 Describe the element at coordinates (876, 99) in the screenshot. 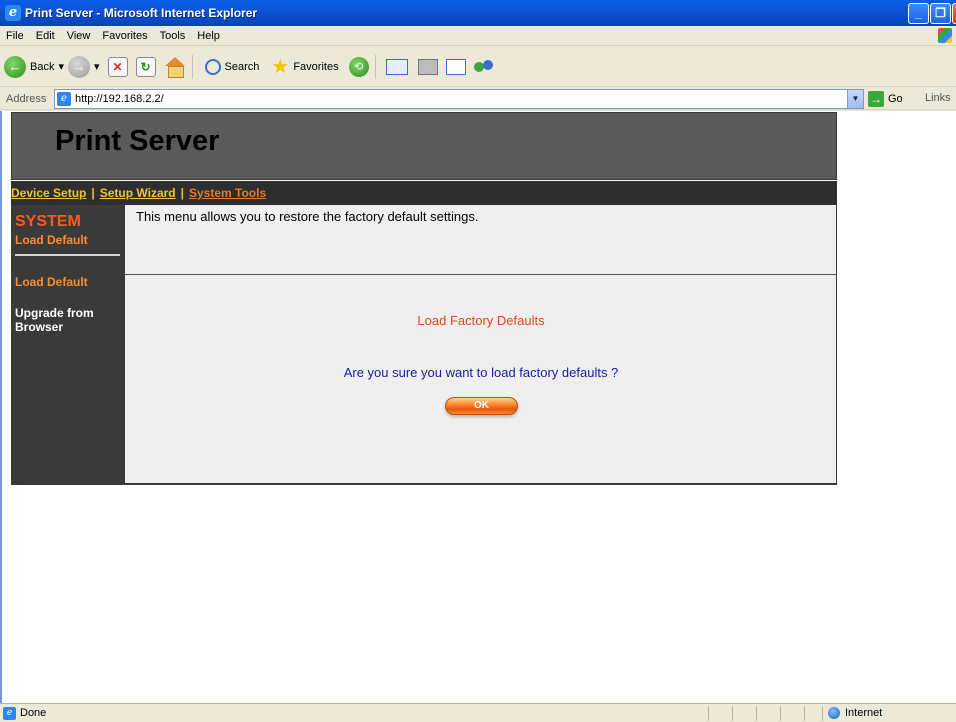

I see `go-arrow-icon: →` at that location.